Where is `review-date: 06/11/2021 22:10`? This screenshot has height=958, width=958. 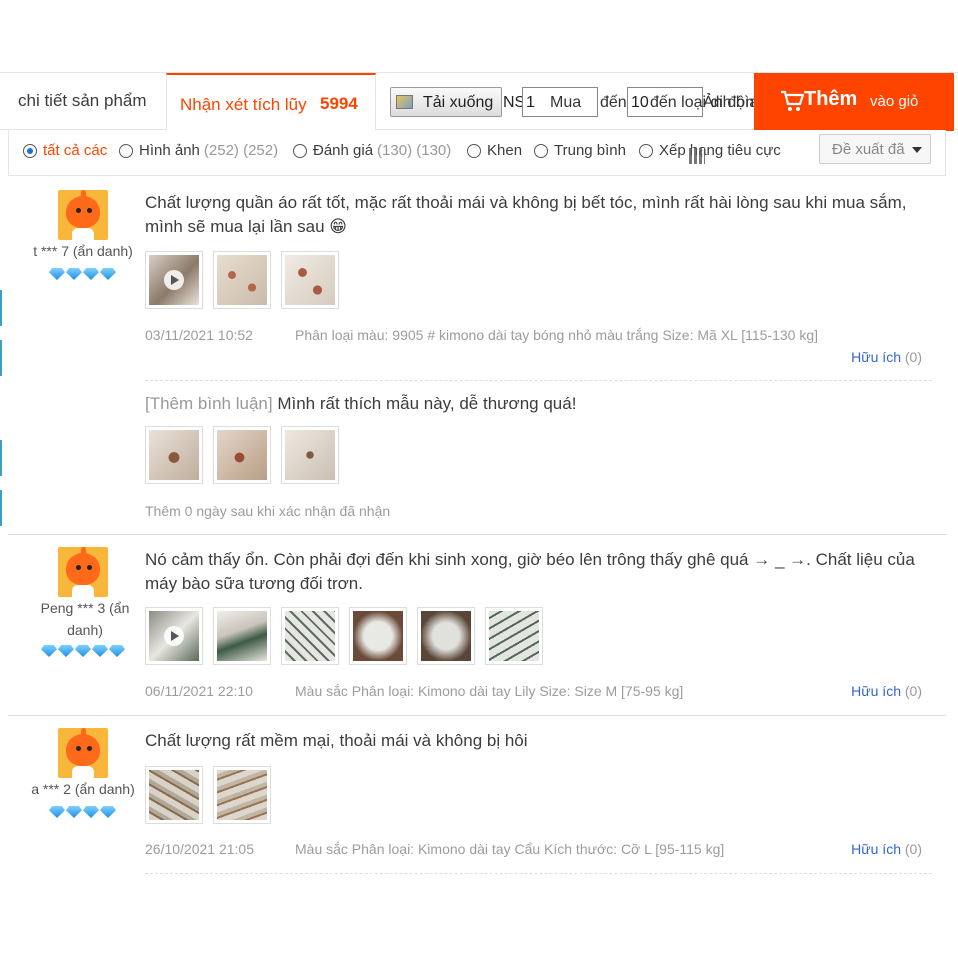 review-date: 06/11/2021 22:10 is located at coordinates (199, 691).